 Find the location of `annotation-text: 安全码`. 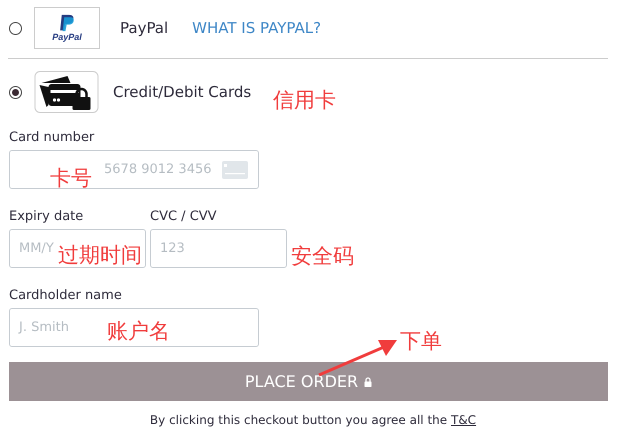

annotation-text: 安全码 is located at coordinates (322, 256).